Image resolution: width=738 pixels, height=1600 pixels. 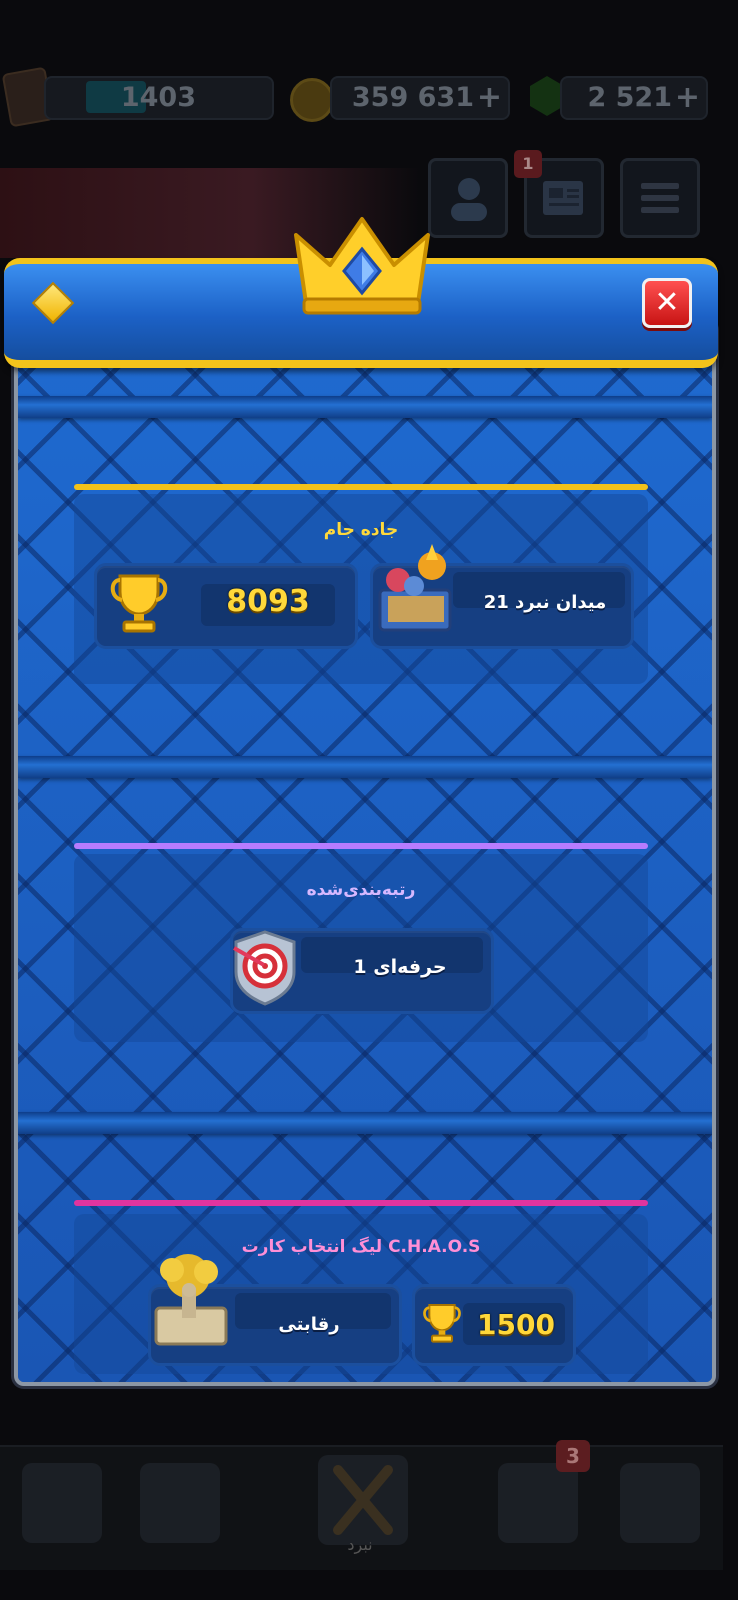 What do you see at coordinates (687, 97) in the screenshot?
I see `gems-plus-icon: +` at bounding box center [687, 97].